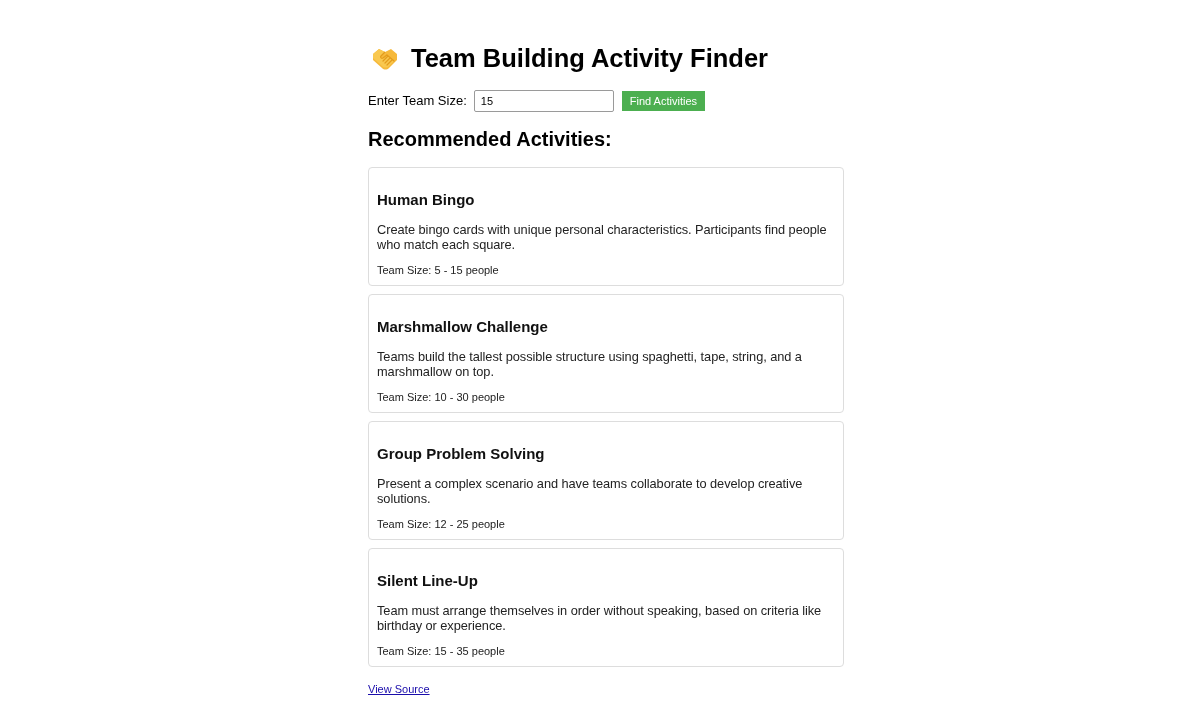  Describe the element at coordinates (441, 651) in the screenshot. I see `team-size-text: Team Size: 15 - 35 people` at that location.